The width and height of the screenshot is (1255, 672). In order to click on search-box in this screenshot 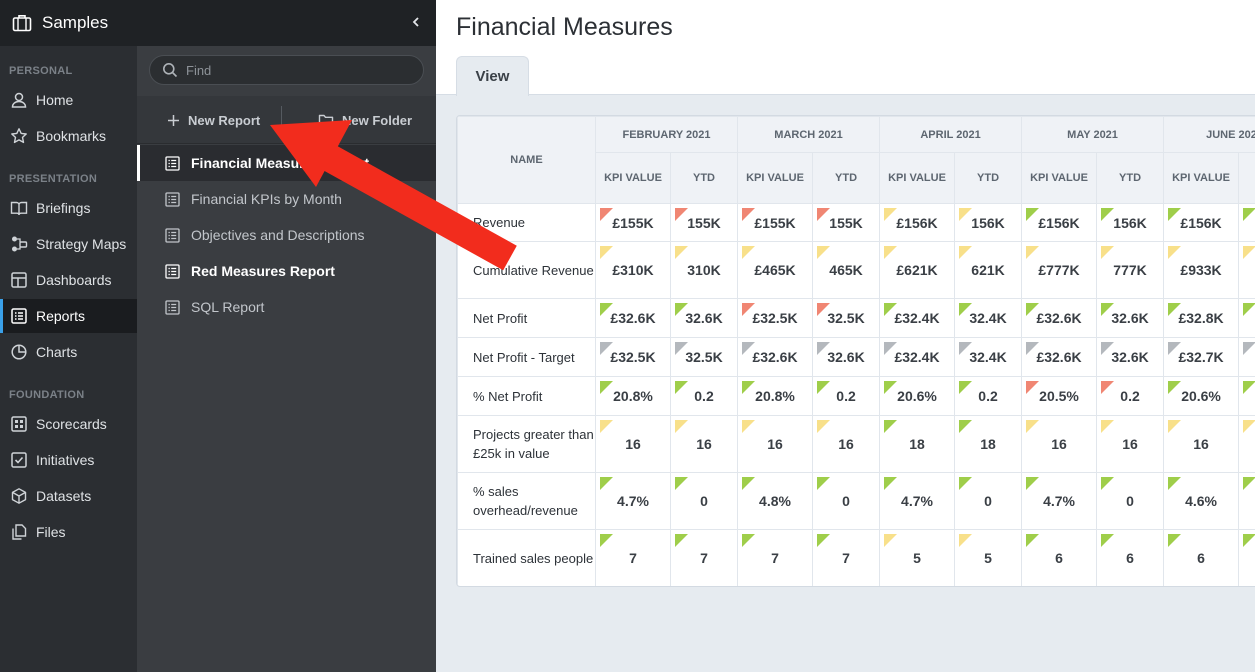, I will do `click(286, 70)`.